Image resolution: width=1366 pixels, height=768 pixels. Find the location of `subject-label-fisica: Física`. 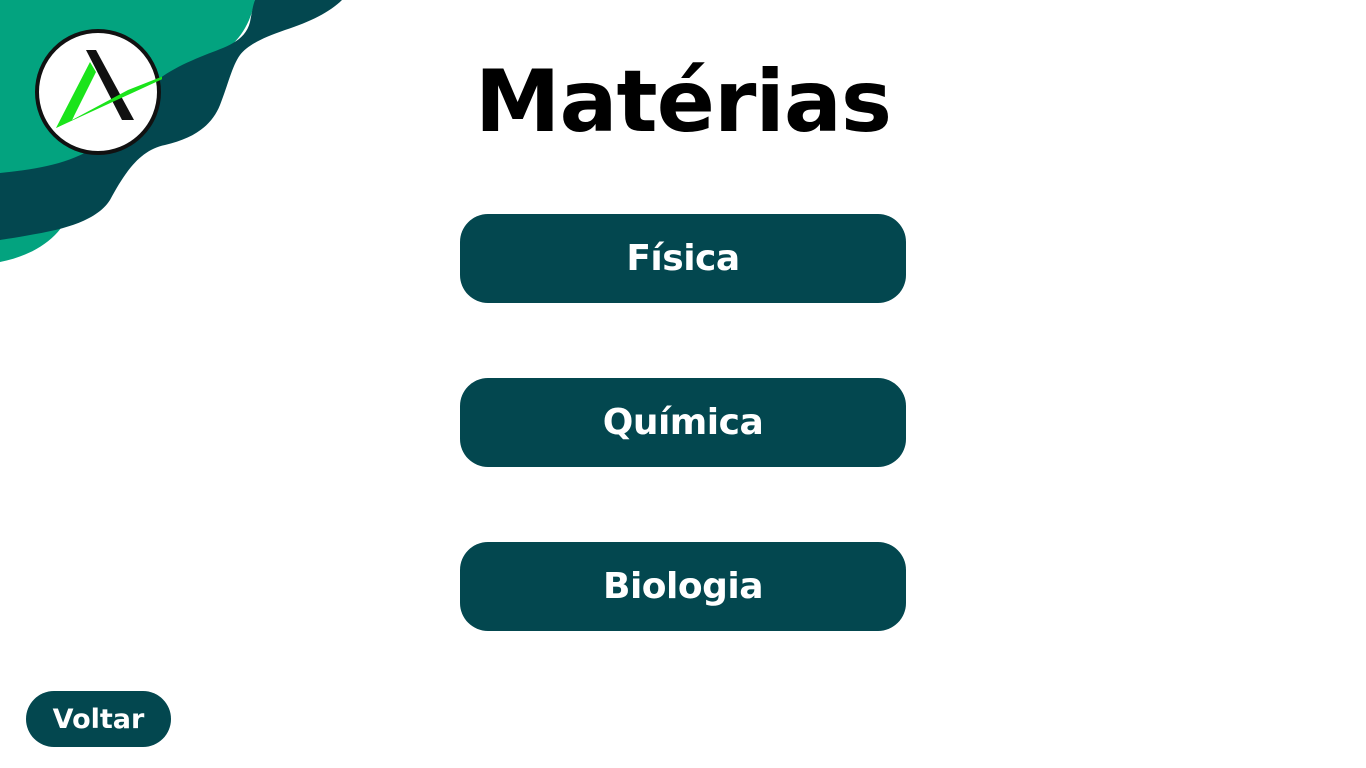

subject-label-fisica: Física is located at coordinates (683, 258).